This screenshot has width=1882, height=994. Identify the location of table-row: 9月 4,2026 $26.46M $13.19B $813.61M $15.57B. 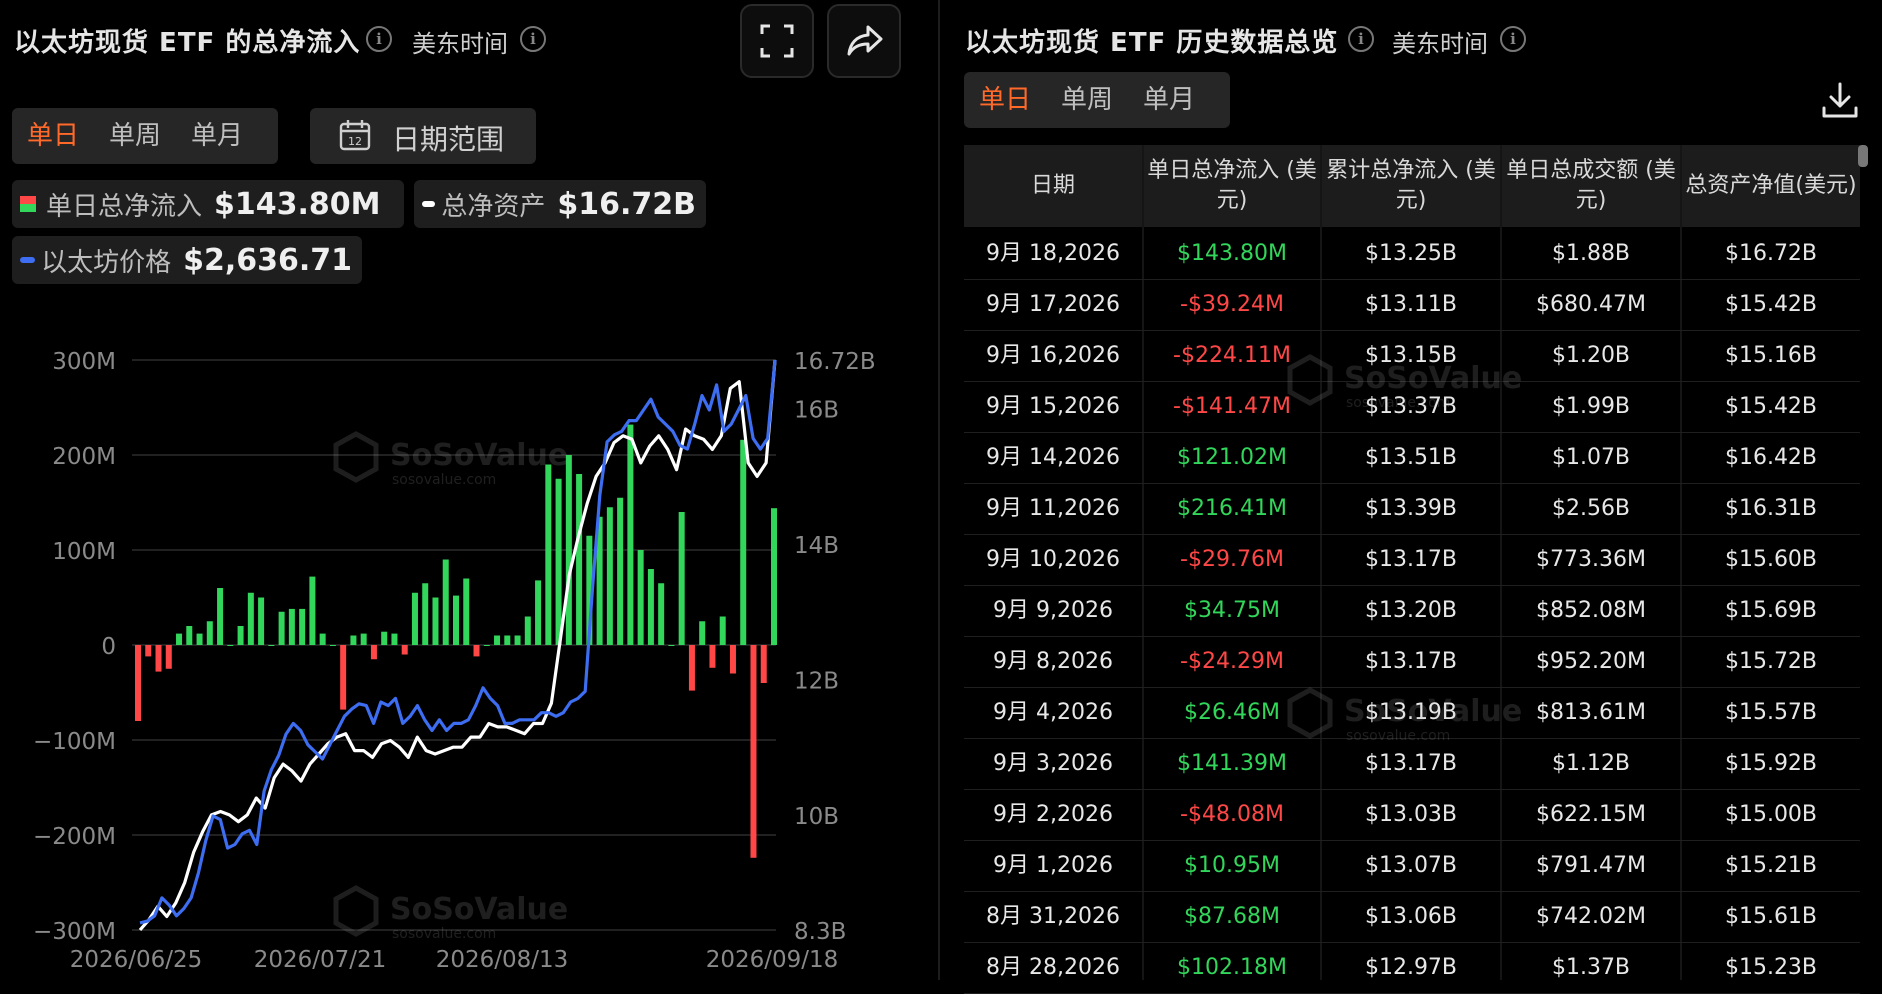
(1412, 713).